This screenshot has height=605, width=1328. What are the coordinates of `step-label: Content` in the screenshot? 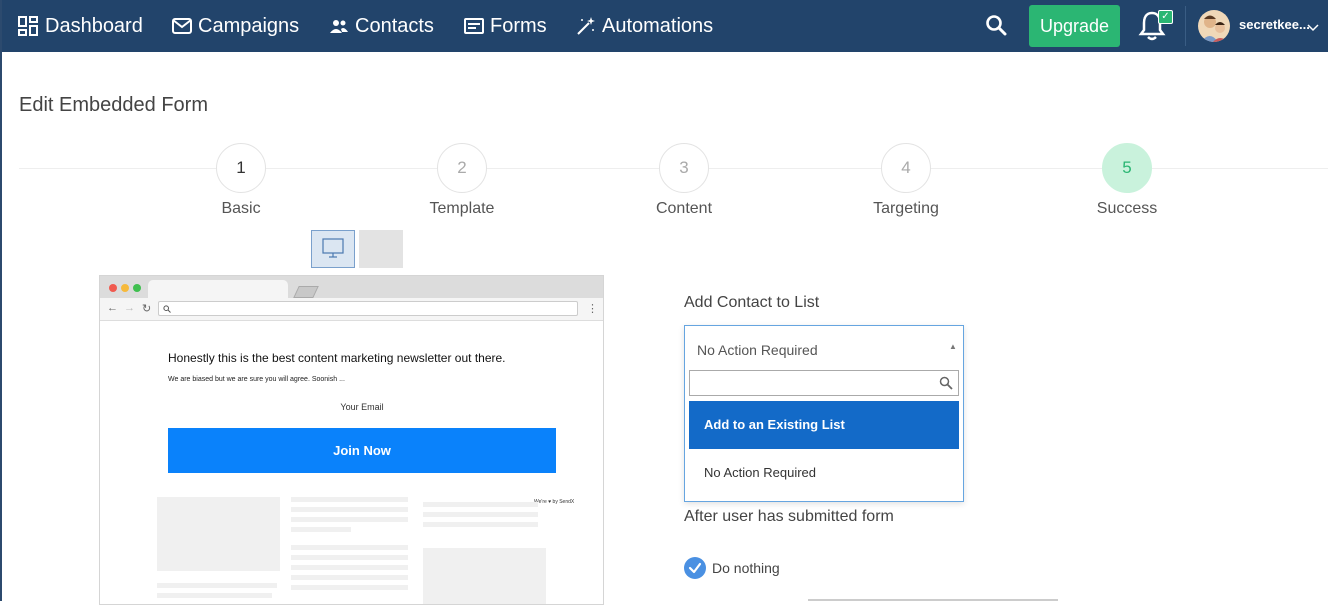 It's located at (684, 208).